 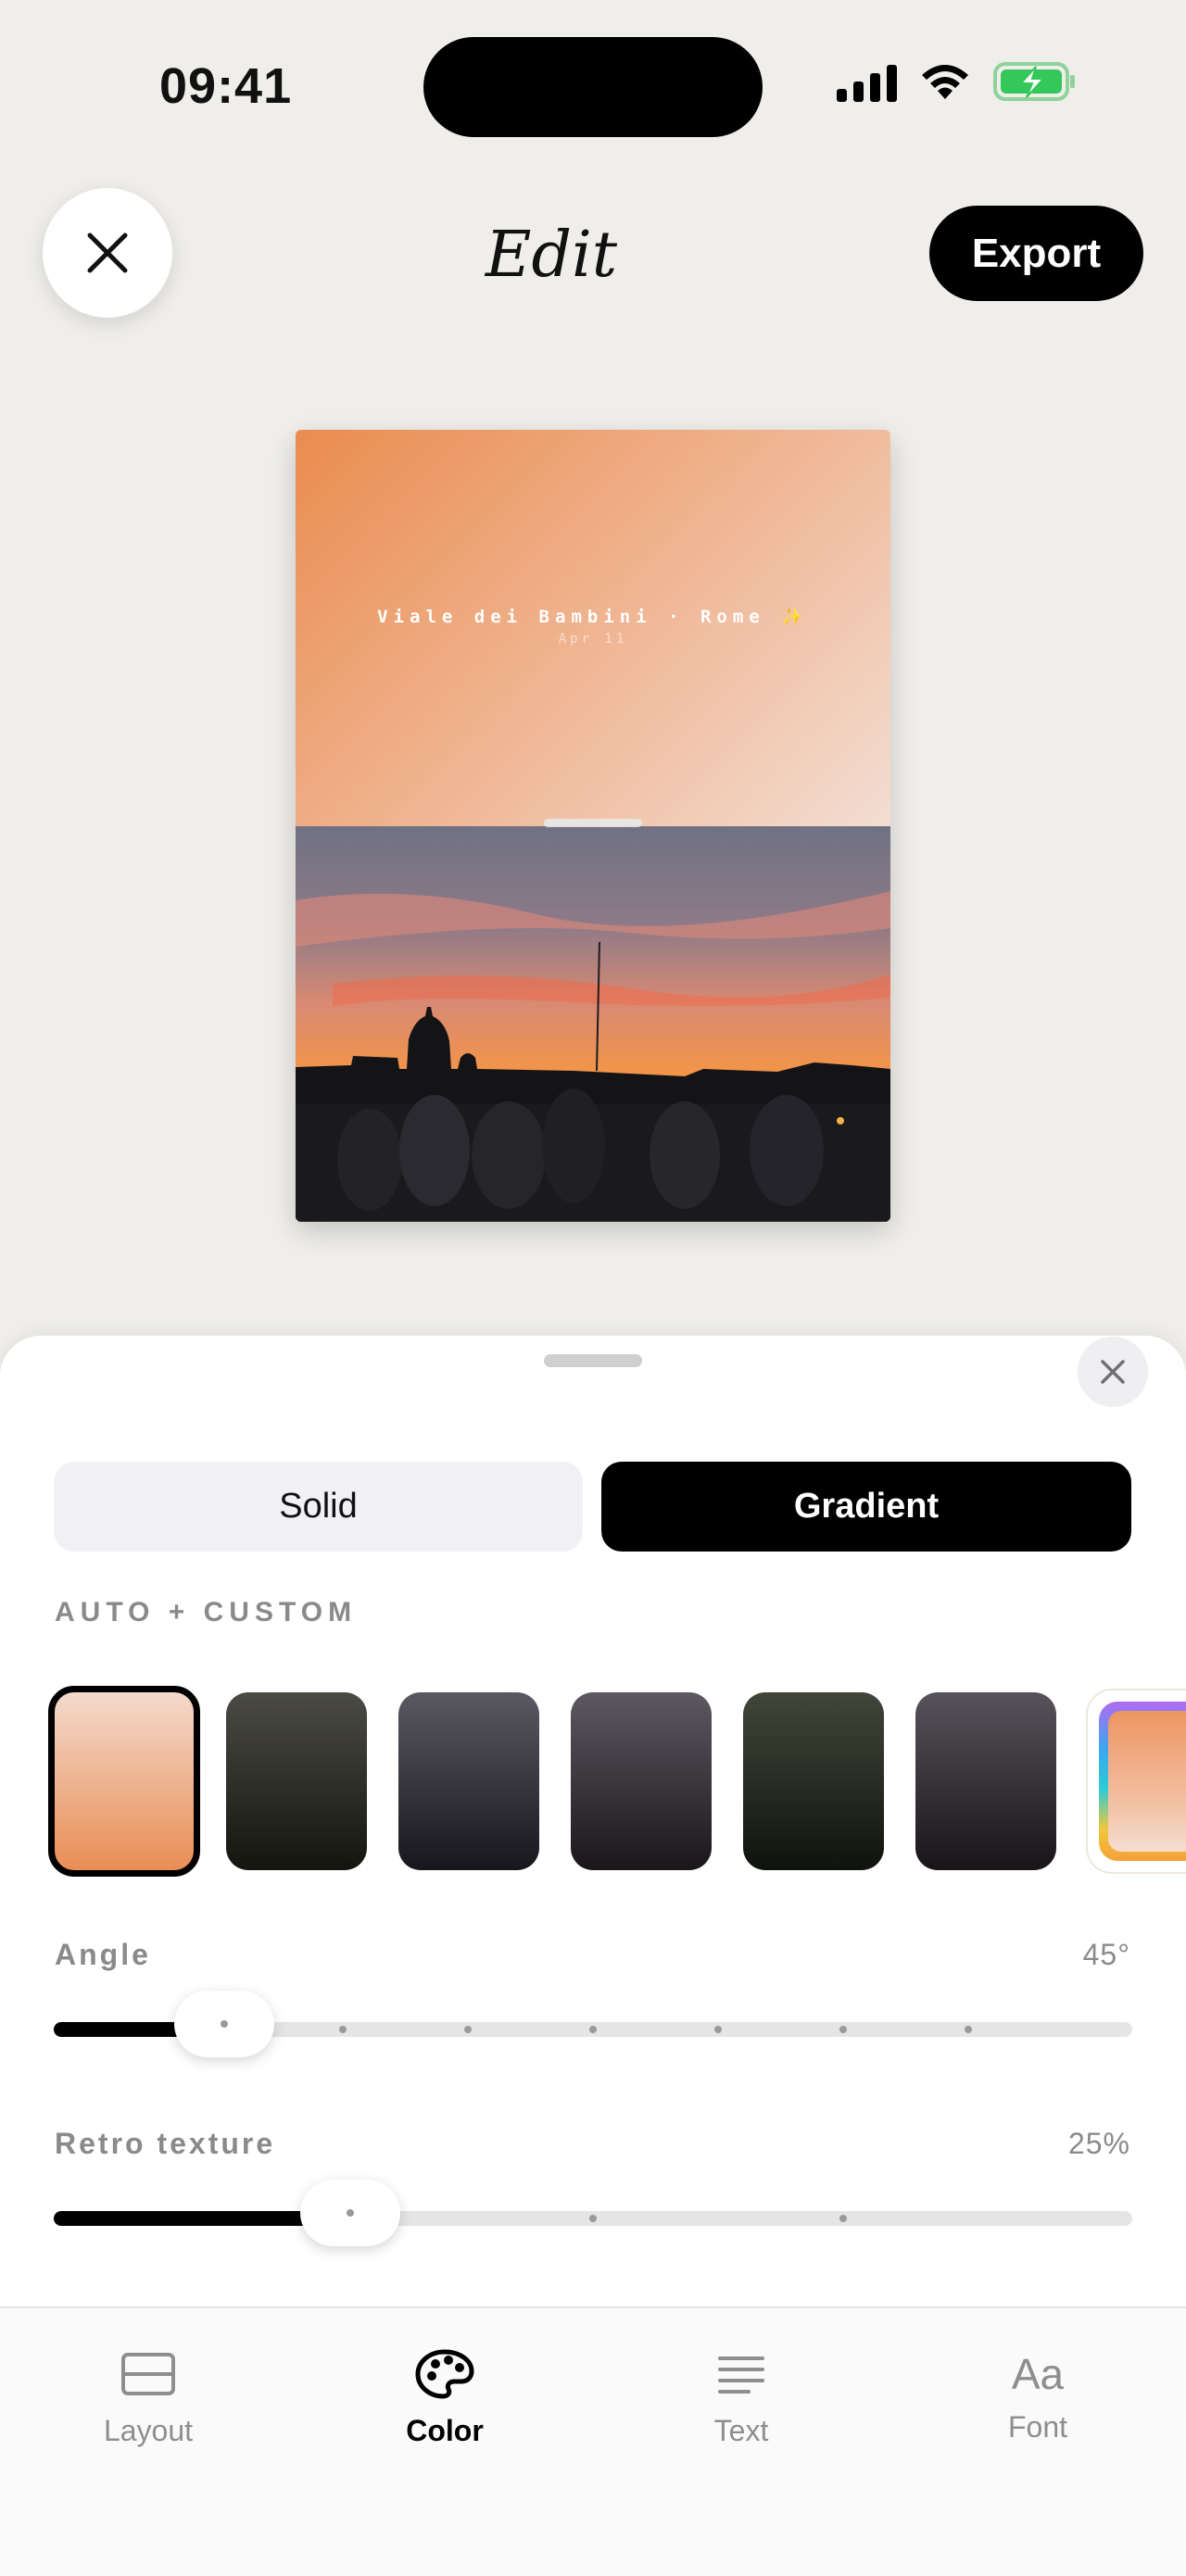 I want to click on status-time: 09:41, so click(x=226, y=86).